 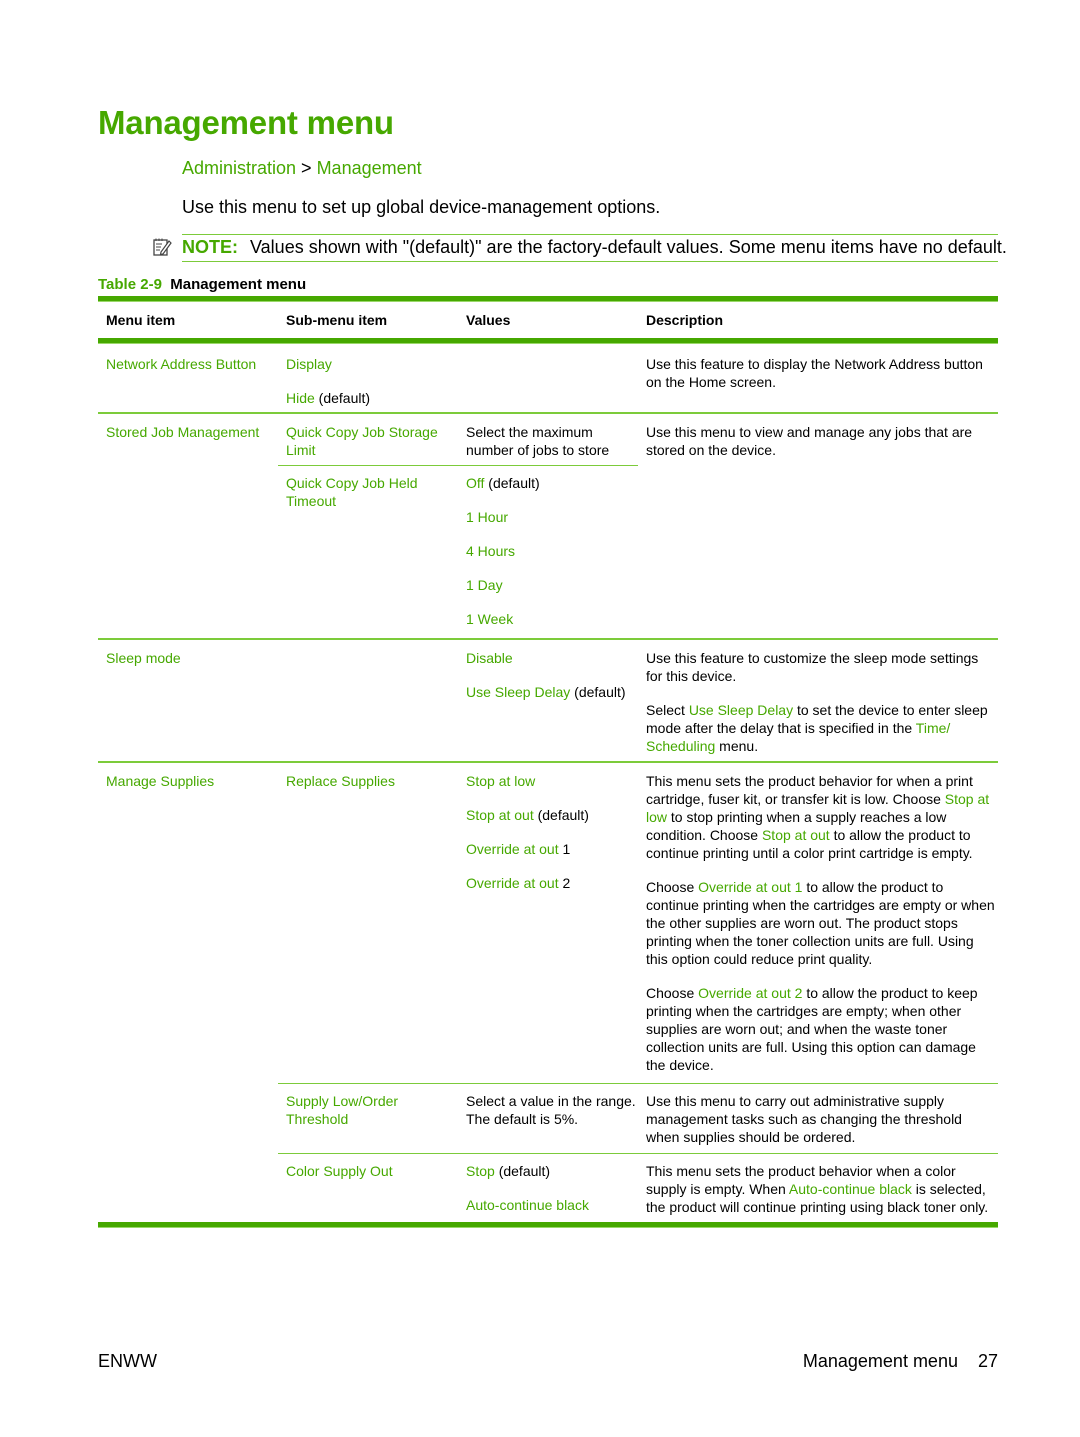 What do you see at coordinates (548, 1225) in the screenshot?
I see `table-bottom-rule` at bounding box center [548, 1225].